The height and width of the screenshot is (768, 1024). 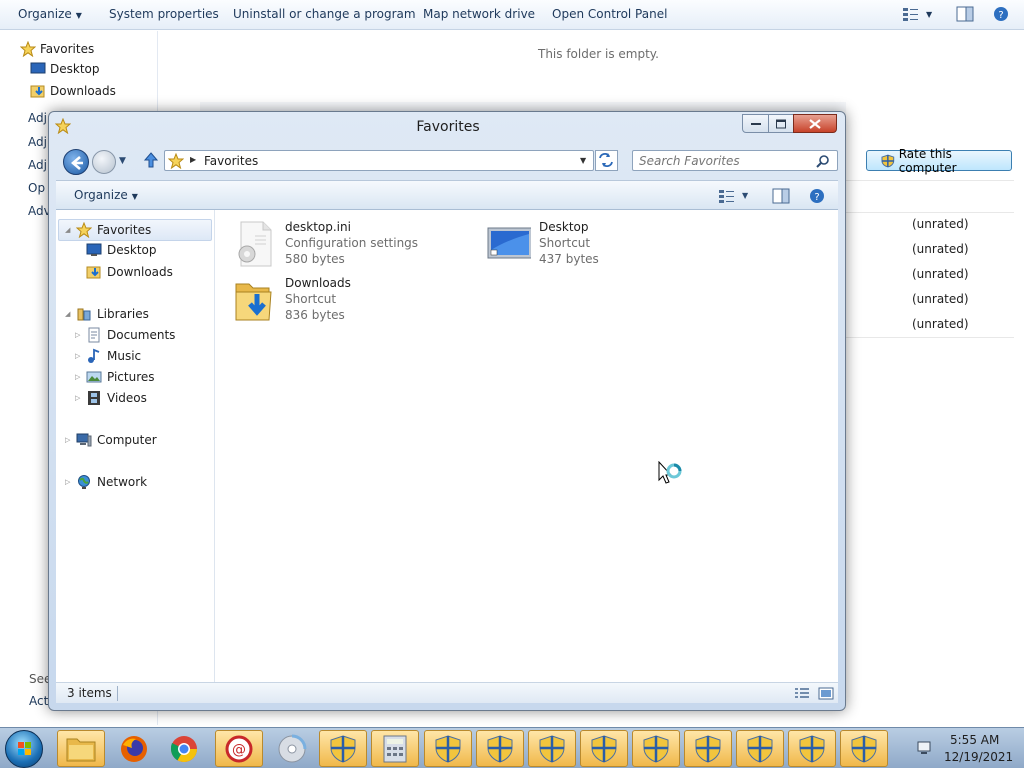 I want to click on forward-button, so click(x=104, y=162).